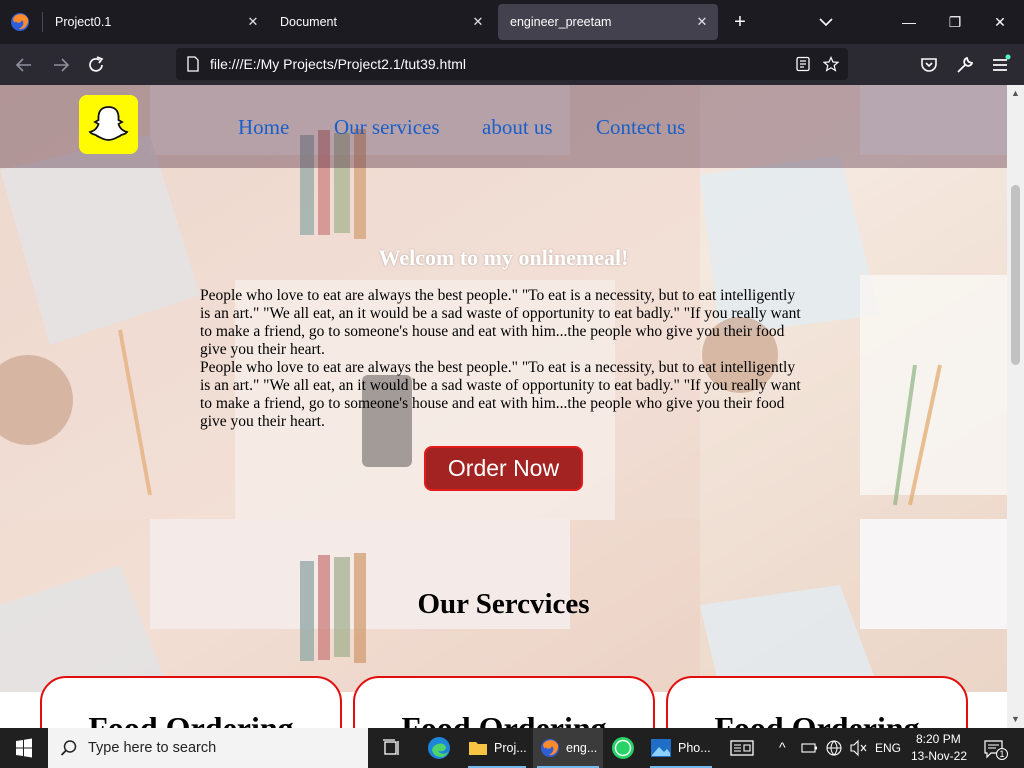  What do you see at coordinates (1015, 93) in the screenshot?
I see `scroll-up-arrow-icon: ▲` at bounding box center [1015, 93].